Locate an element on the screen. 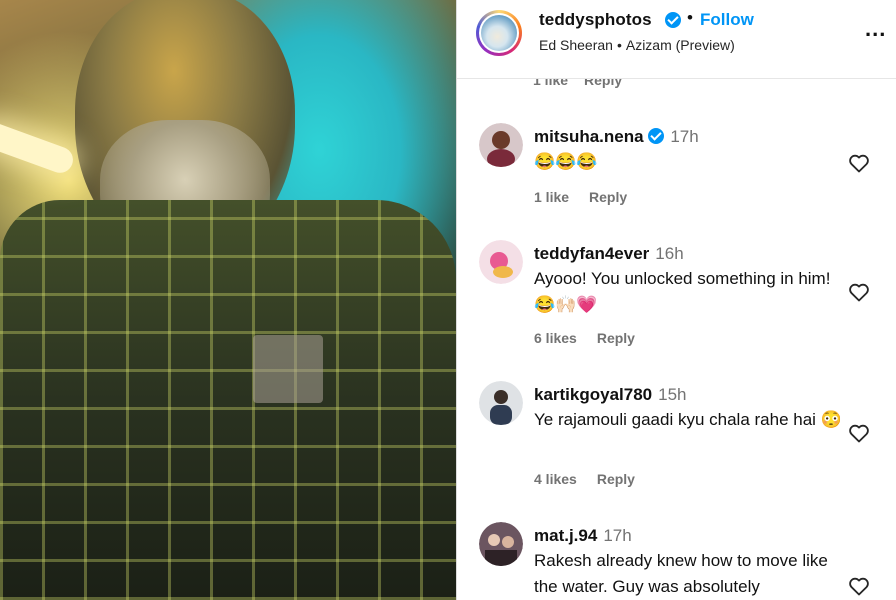  comment-time: 15h is located at coordinates (672, 394).